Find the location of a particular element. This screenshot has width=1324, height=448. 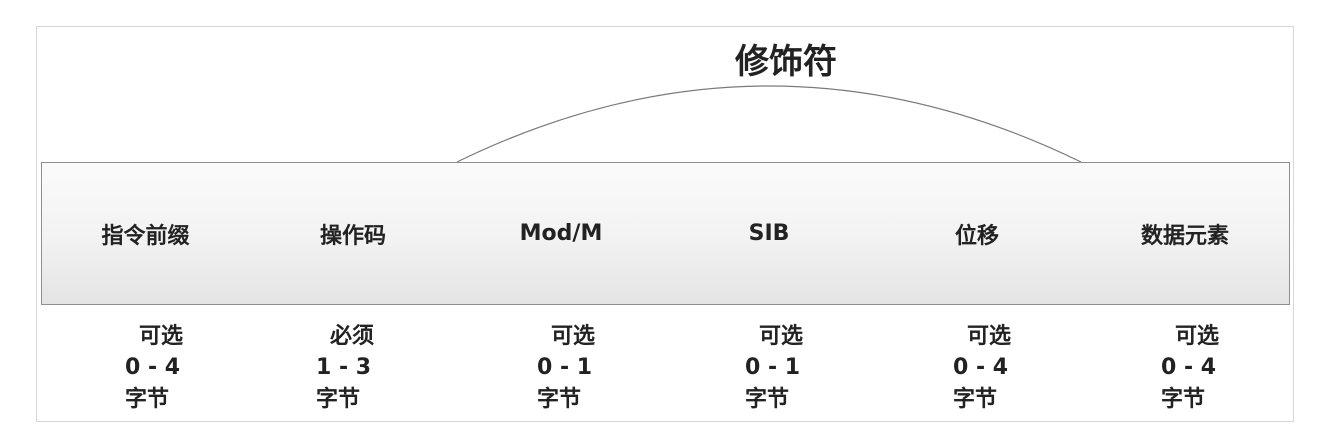

field-opcode: 操作码 is located at coordinates (353, 233).